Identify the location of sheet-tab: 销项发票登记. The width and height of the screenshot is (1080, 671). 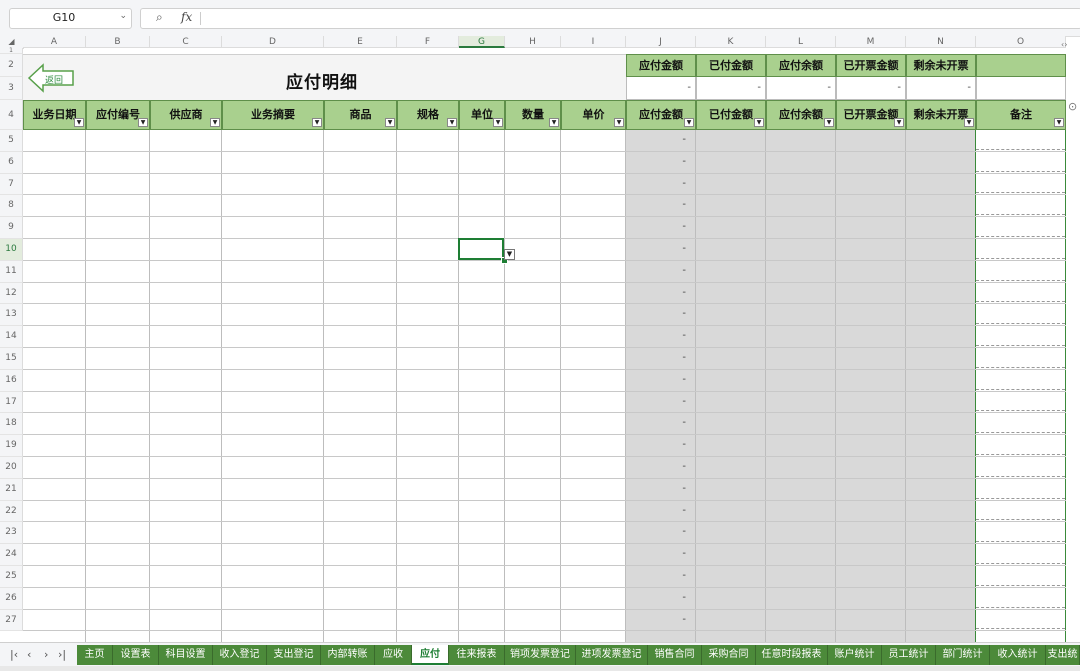
(540, 655).